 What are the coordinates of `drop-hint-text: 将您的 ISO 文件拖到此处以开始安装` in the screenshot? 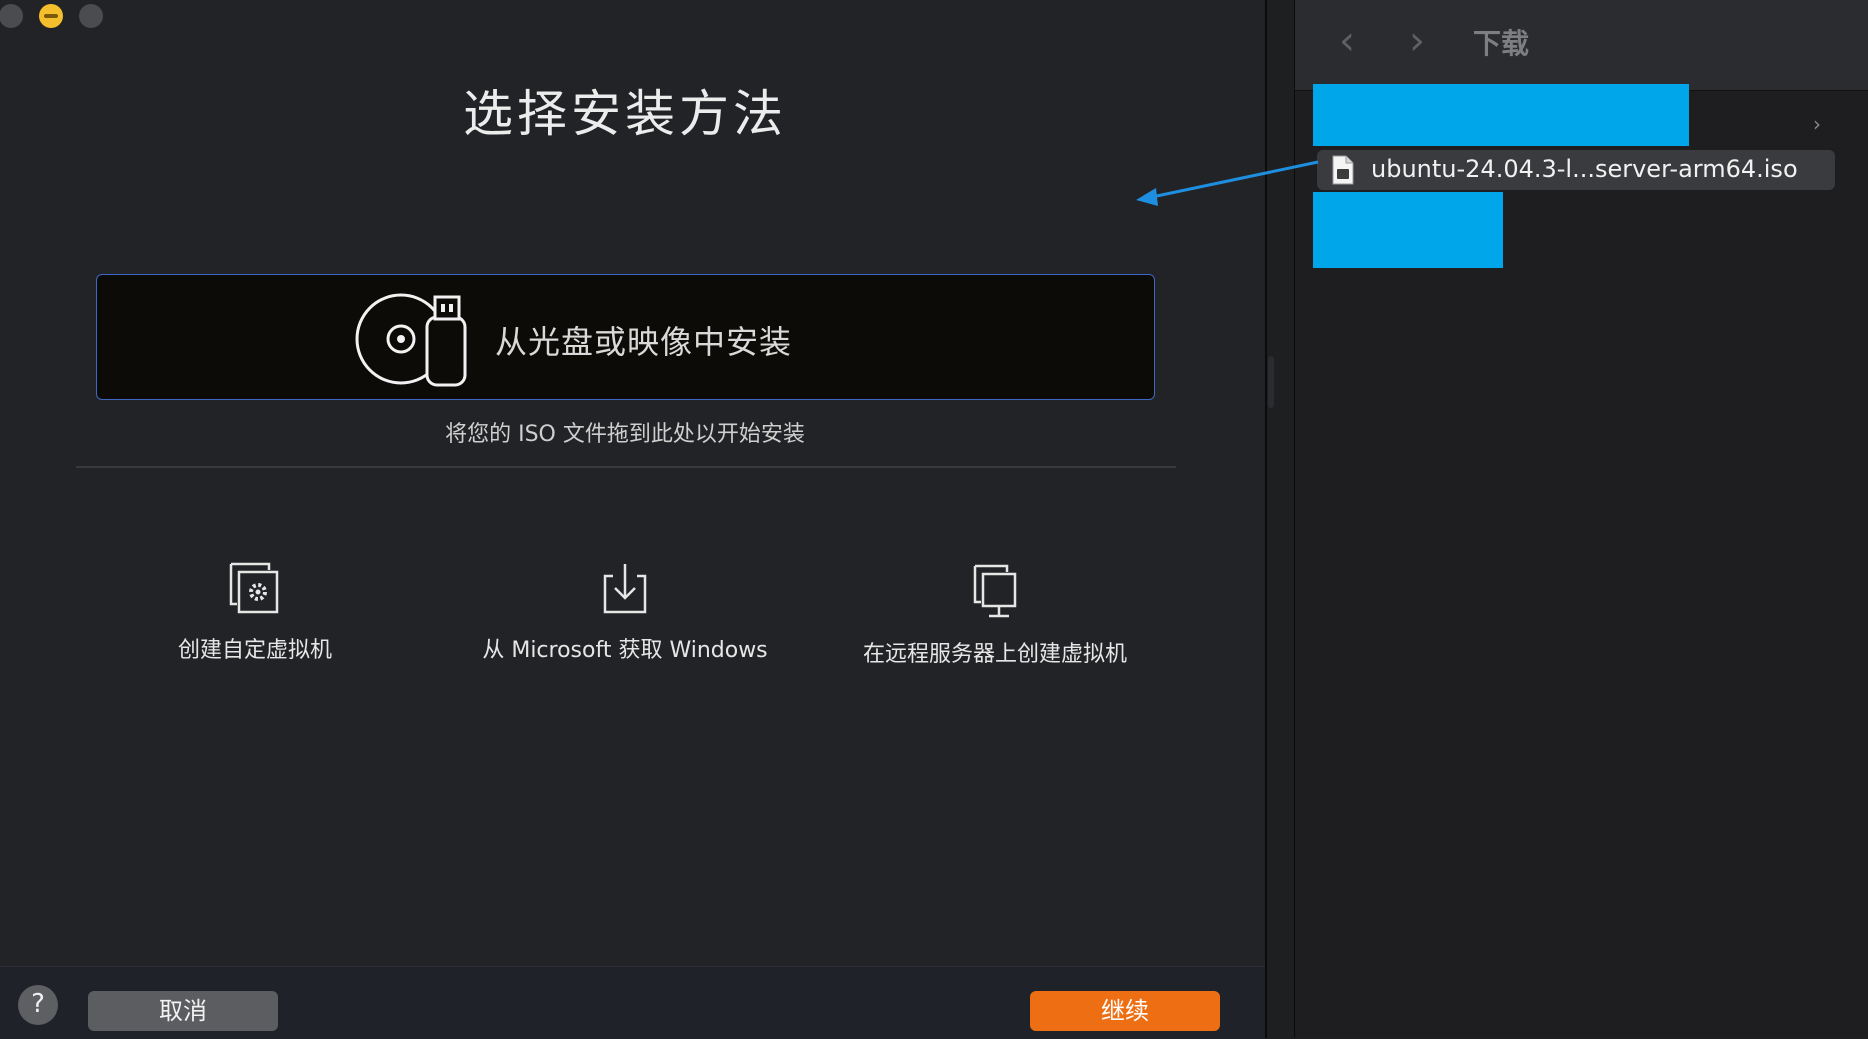 It's located at (625, 434).